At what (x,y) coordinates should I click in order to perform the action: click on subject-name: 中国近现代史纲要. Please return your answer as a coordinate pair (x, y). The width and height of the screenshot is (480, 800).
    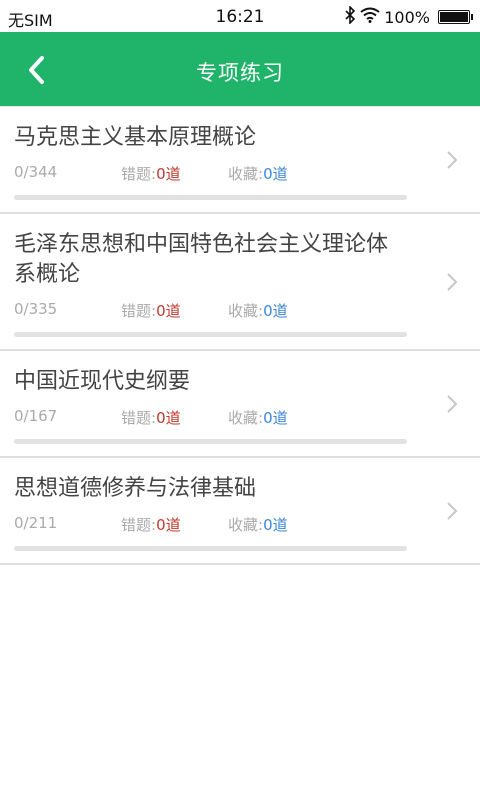
    Looking at the image, I should click on (102, 381).